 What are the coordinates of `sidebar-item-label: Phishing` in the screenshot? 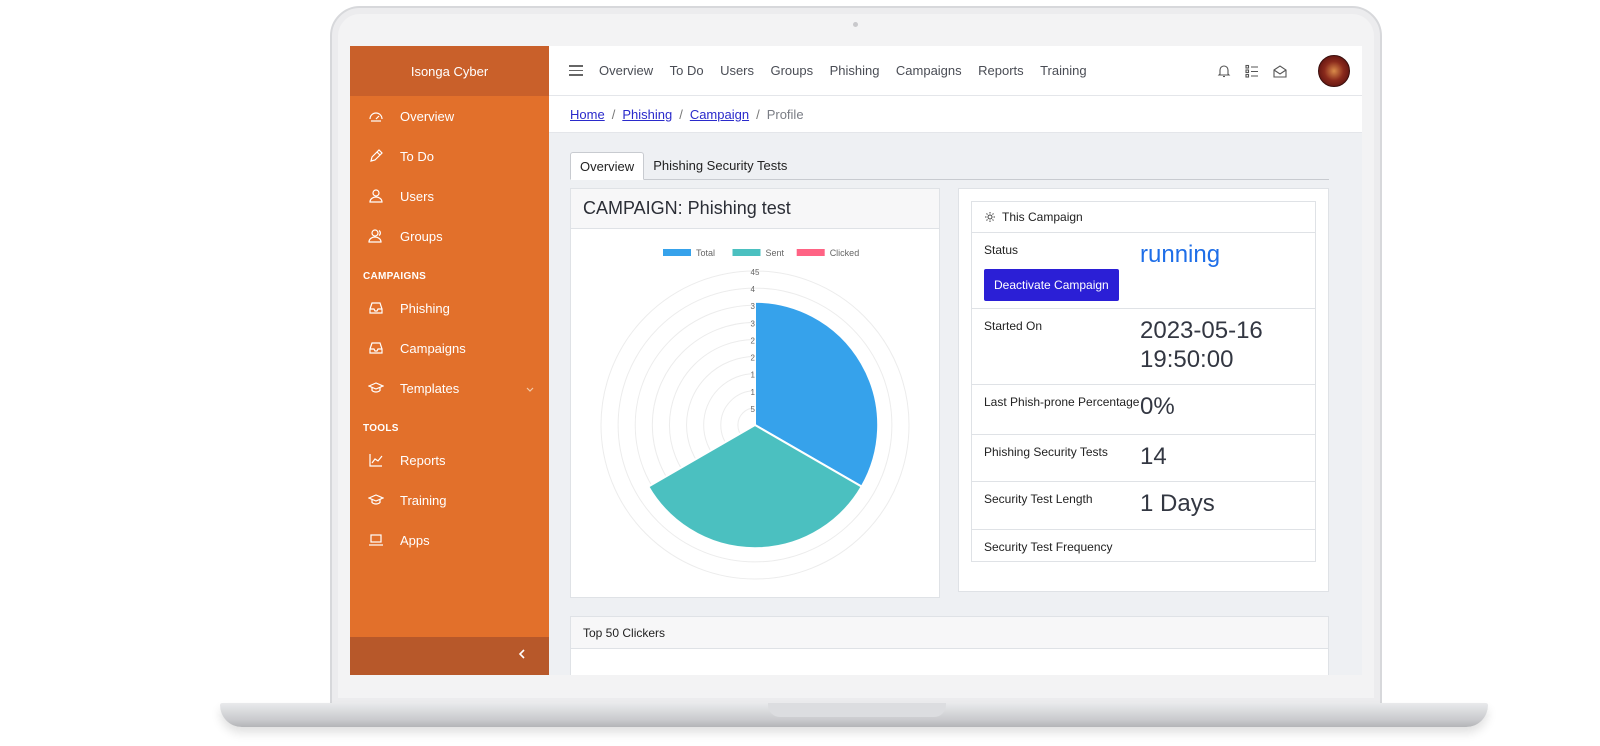 It's located at (425, 308).